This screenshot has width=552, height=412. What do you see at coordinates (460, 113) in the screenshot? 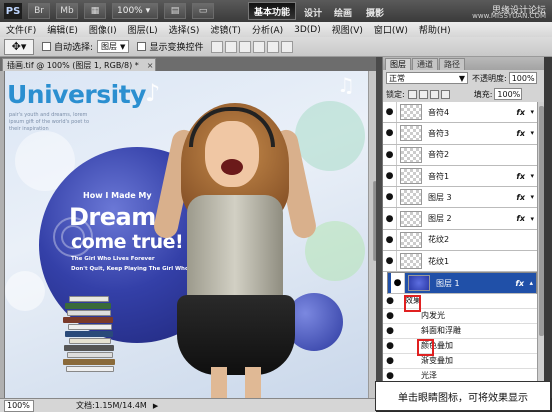
I see `layer-row: ● 音符4 fx ▾` at bounding box center [460, 113].